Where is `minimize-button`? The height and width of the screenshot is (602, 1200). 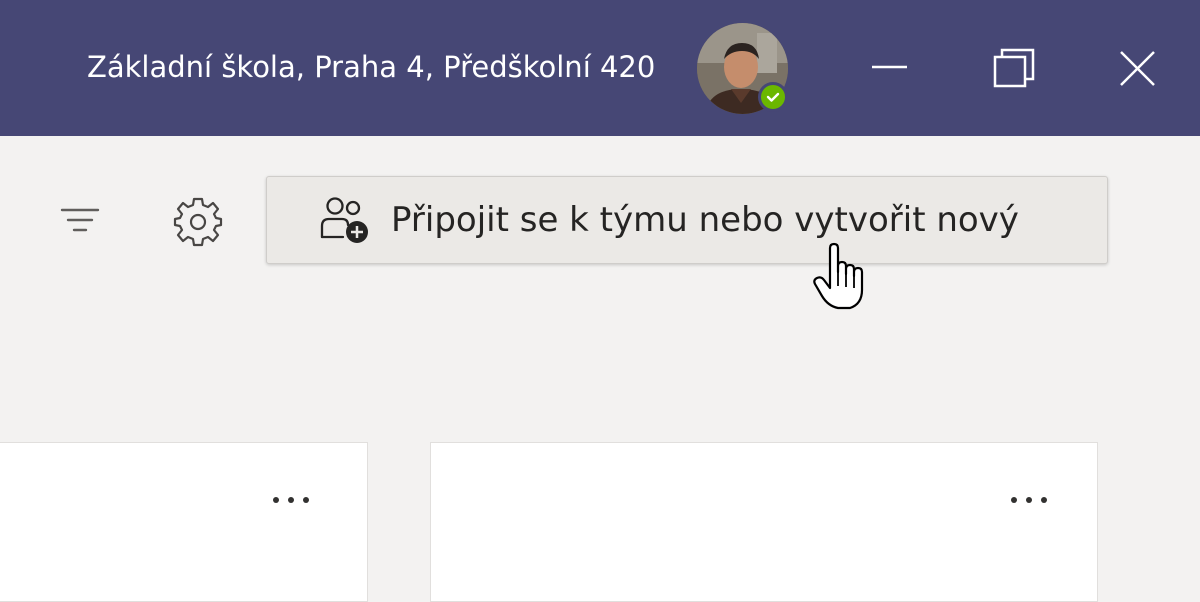
minimize-button is located at coordinates (890, 70).